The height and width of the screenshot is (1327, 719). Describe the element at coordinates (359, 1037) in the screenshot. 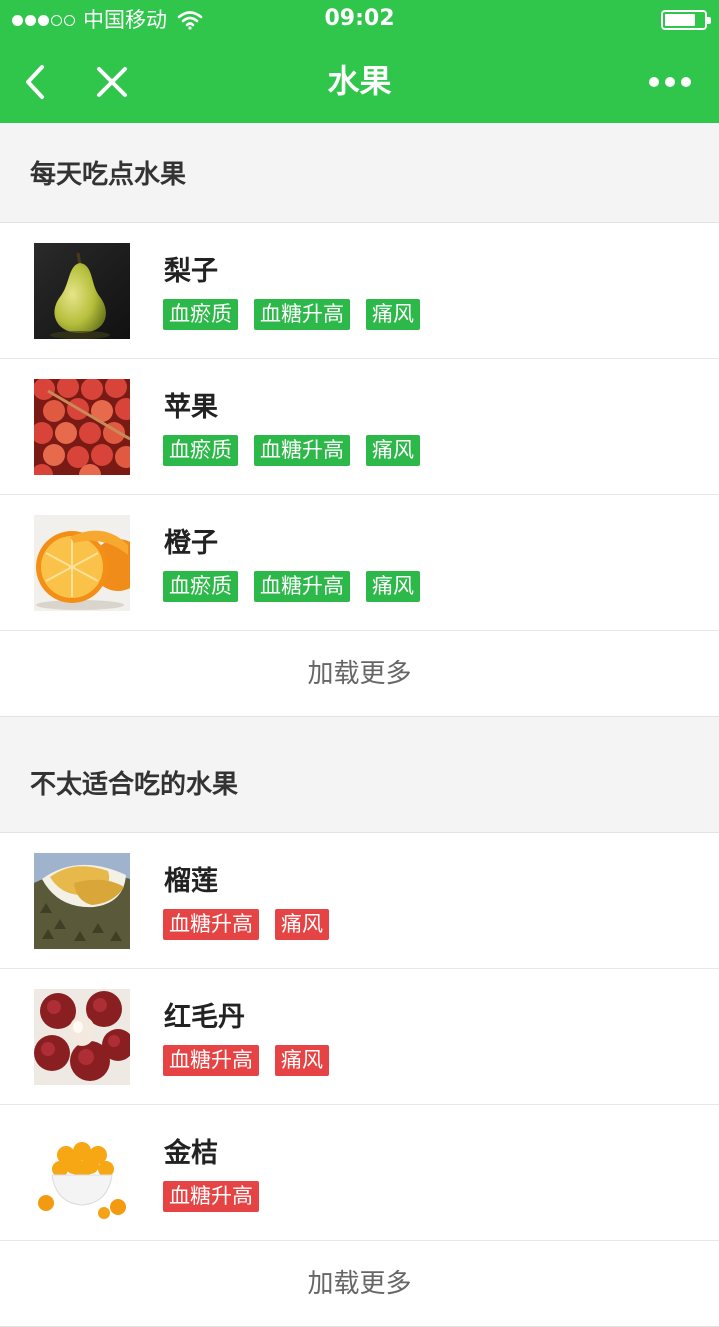

I see `list-item: 红毛丹 血糖升高 痛风` at that location.